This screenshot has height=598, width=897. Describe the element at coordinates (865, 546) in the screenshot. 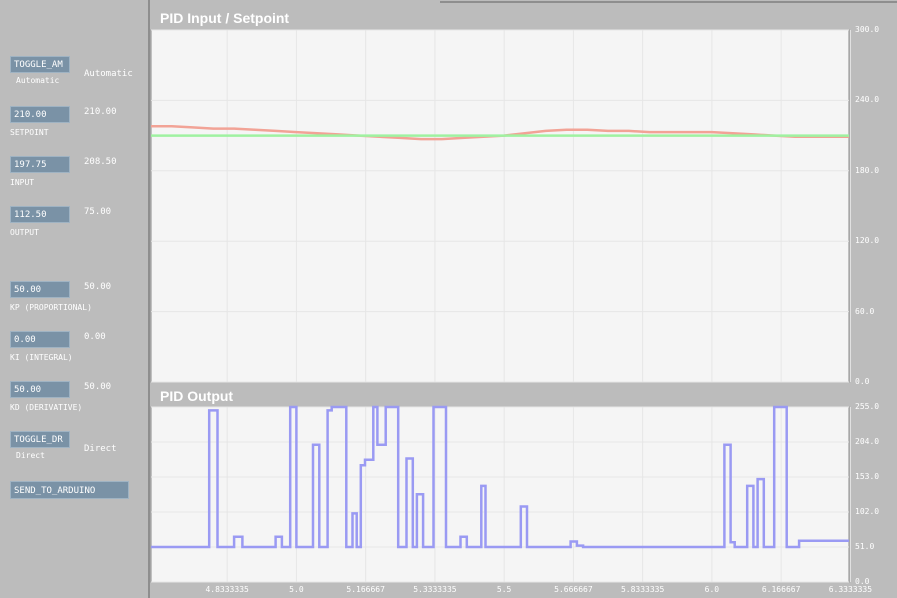

I see `y-tick-label: 51.0` at that location.